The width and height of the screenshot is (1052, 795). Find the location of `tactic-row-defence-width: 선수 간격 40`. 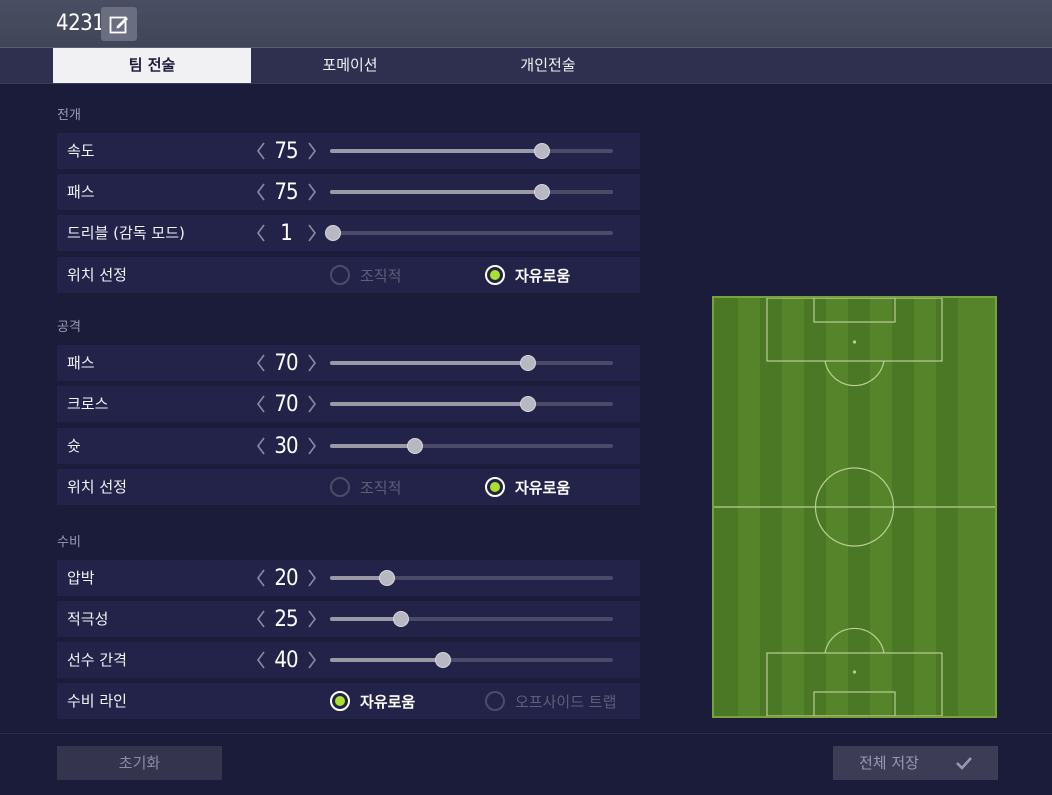

tactic-row-defence-width: 선수 간격 40 is located at coordinates (348, 660).